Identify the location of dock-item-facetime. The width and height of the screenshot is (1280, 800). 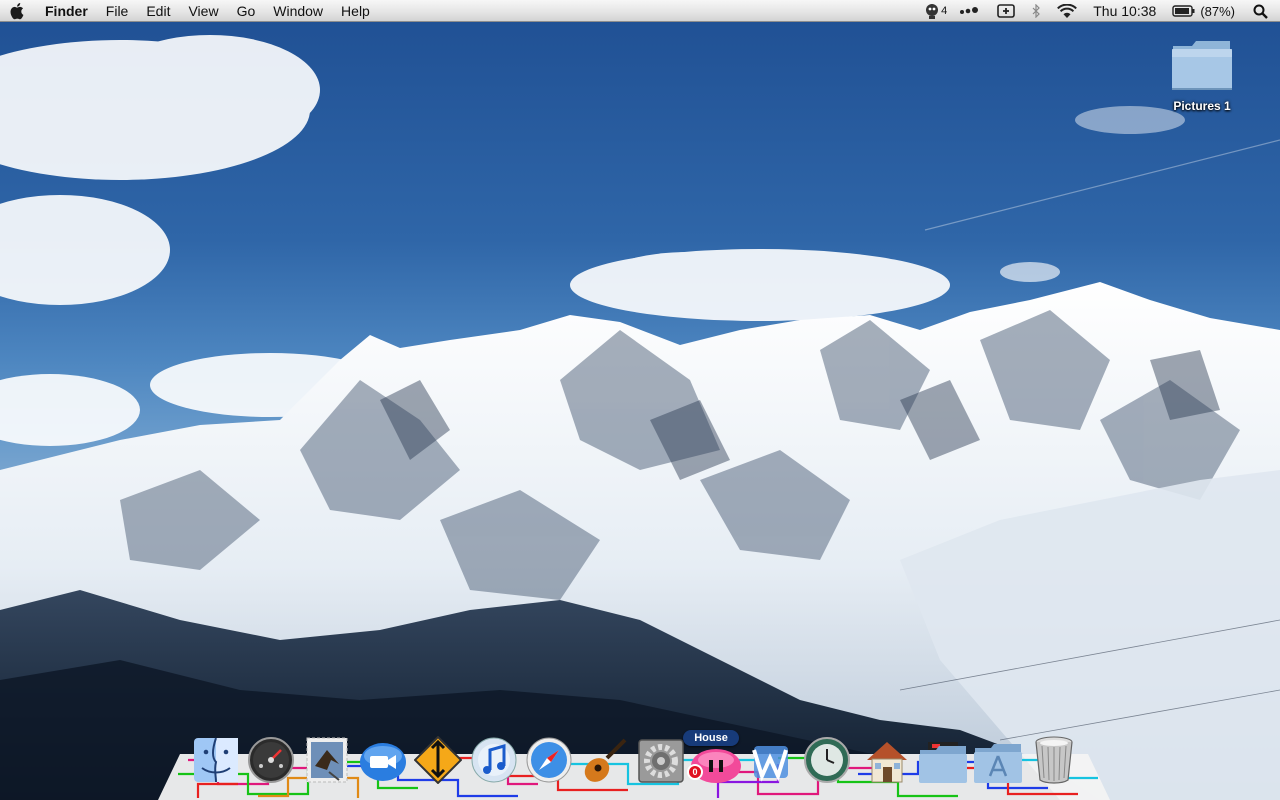
(383, 756).